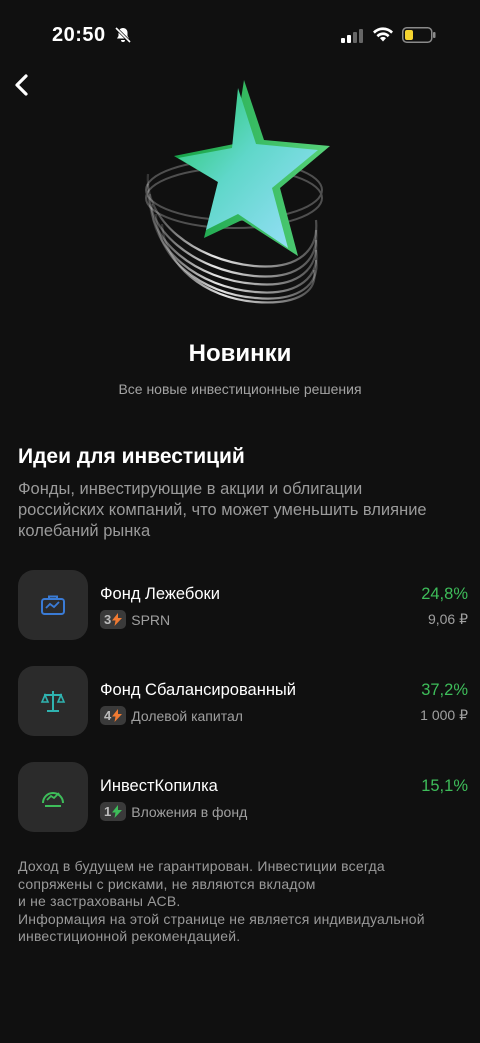  I want to click on fund-meta: 4 Долевой капитал, so click(171, 715).